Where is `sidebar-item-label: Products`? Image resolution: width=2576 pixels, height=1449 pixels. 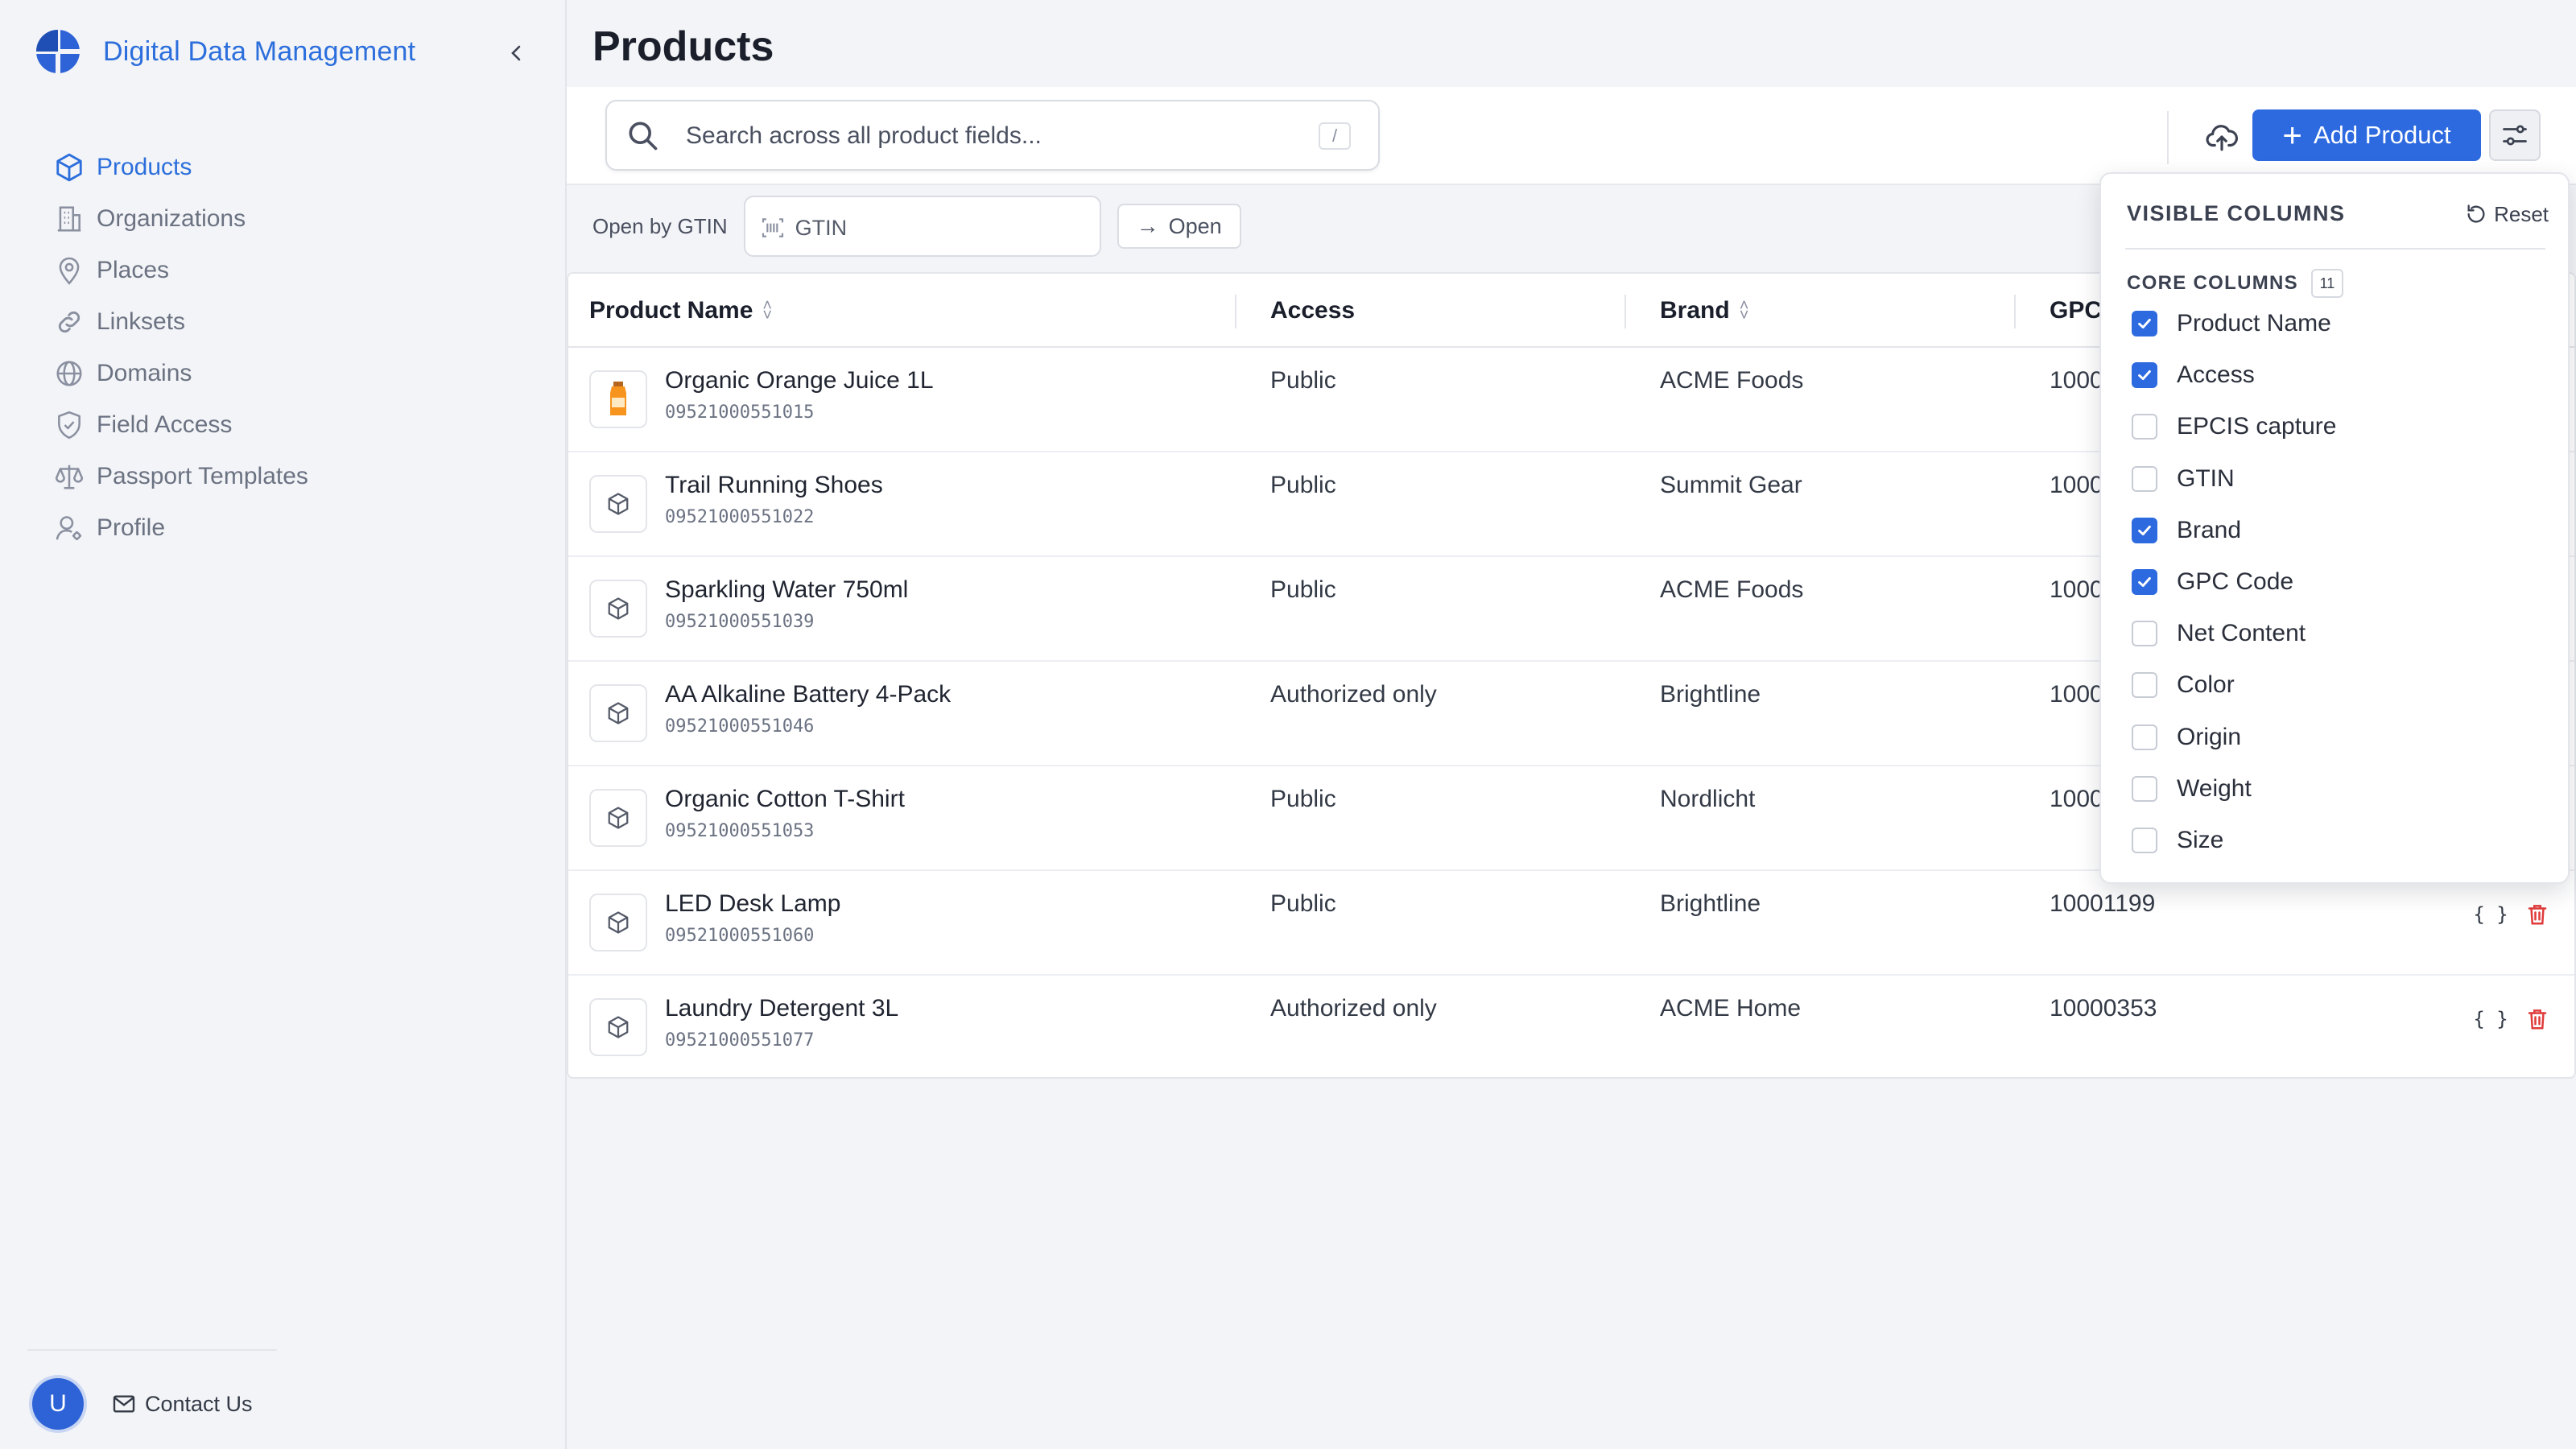 sidebar-item-label: Products is located at coordinates (144, 167).